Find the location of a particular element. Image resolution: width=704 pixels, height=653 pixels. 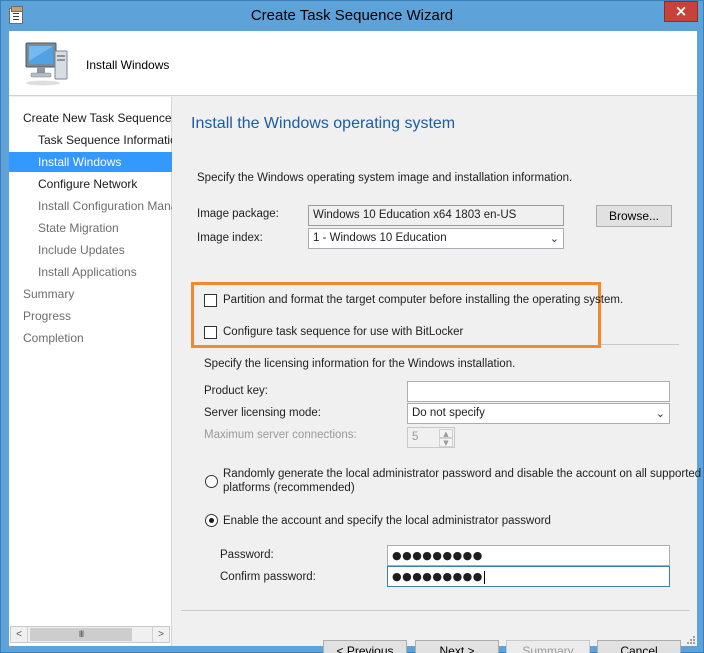

bitlocker-checkbox is located at coordinates (210, 332).